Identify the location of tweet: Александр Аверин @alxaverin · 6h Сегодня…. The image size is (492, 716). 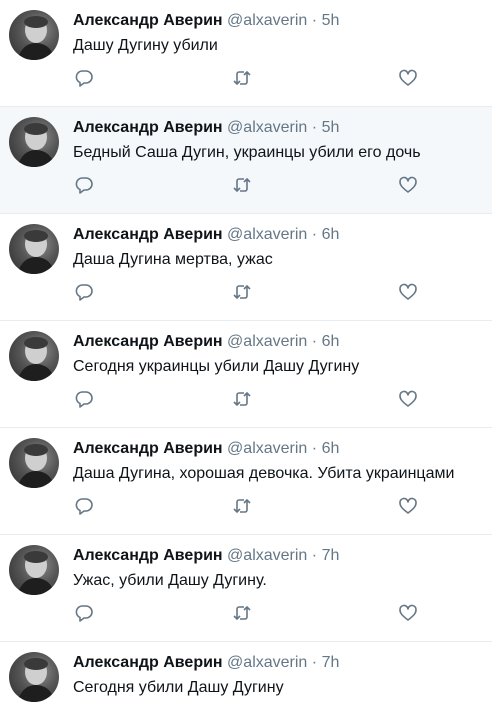
(246, 374).